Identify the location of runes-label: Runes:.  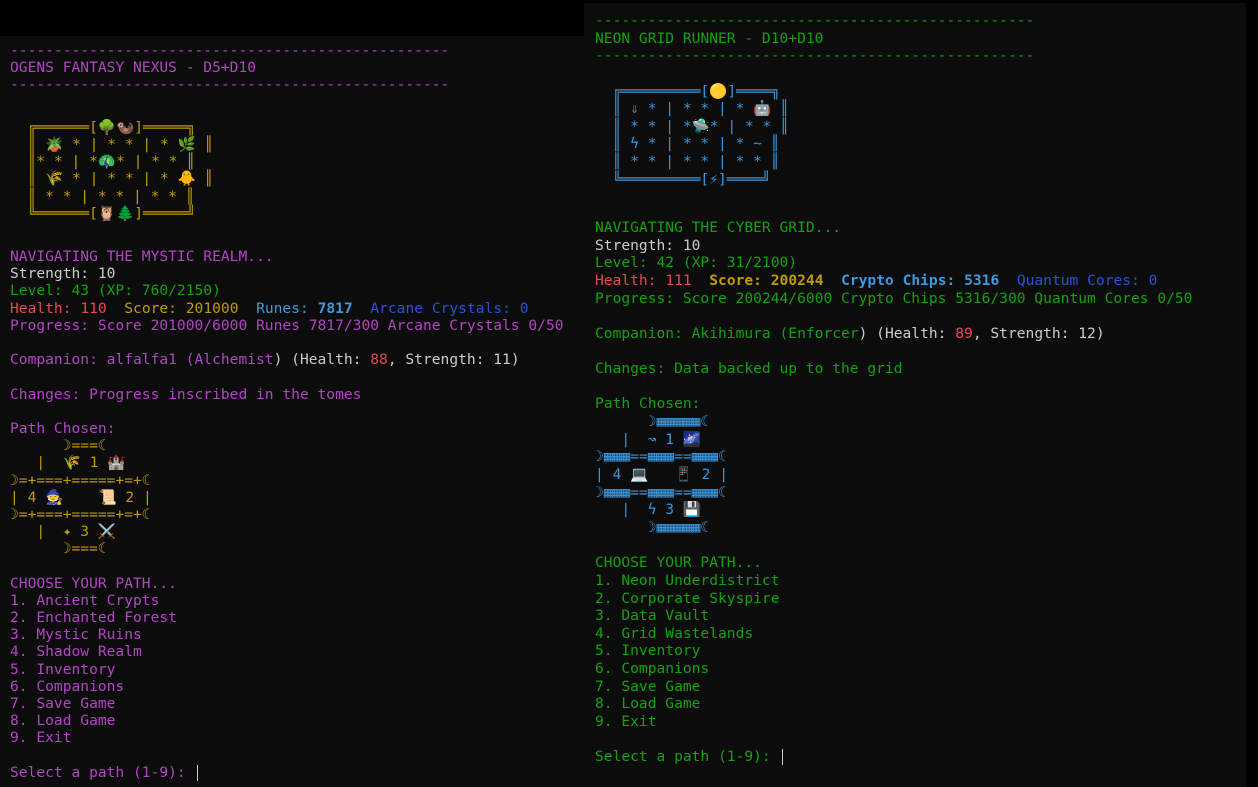
(282, 308).